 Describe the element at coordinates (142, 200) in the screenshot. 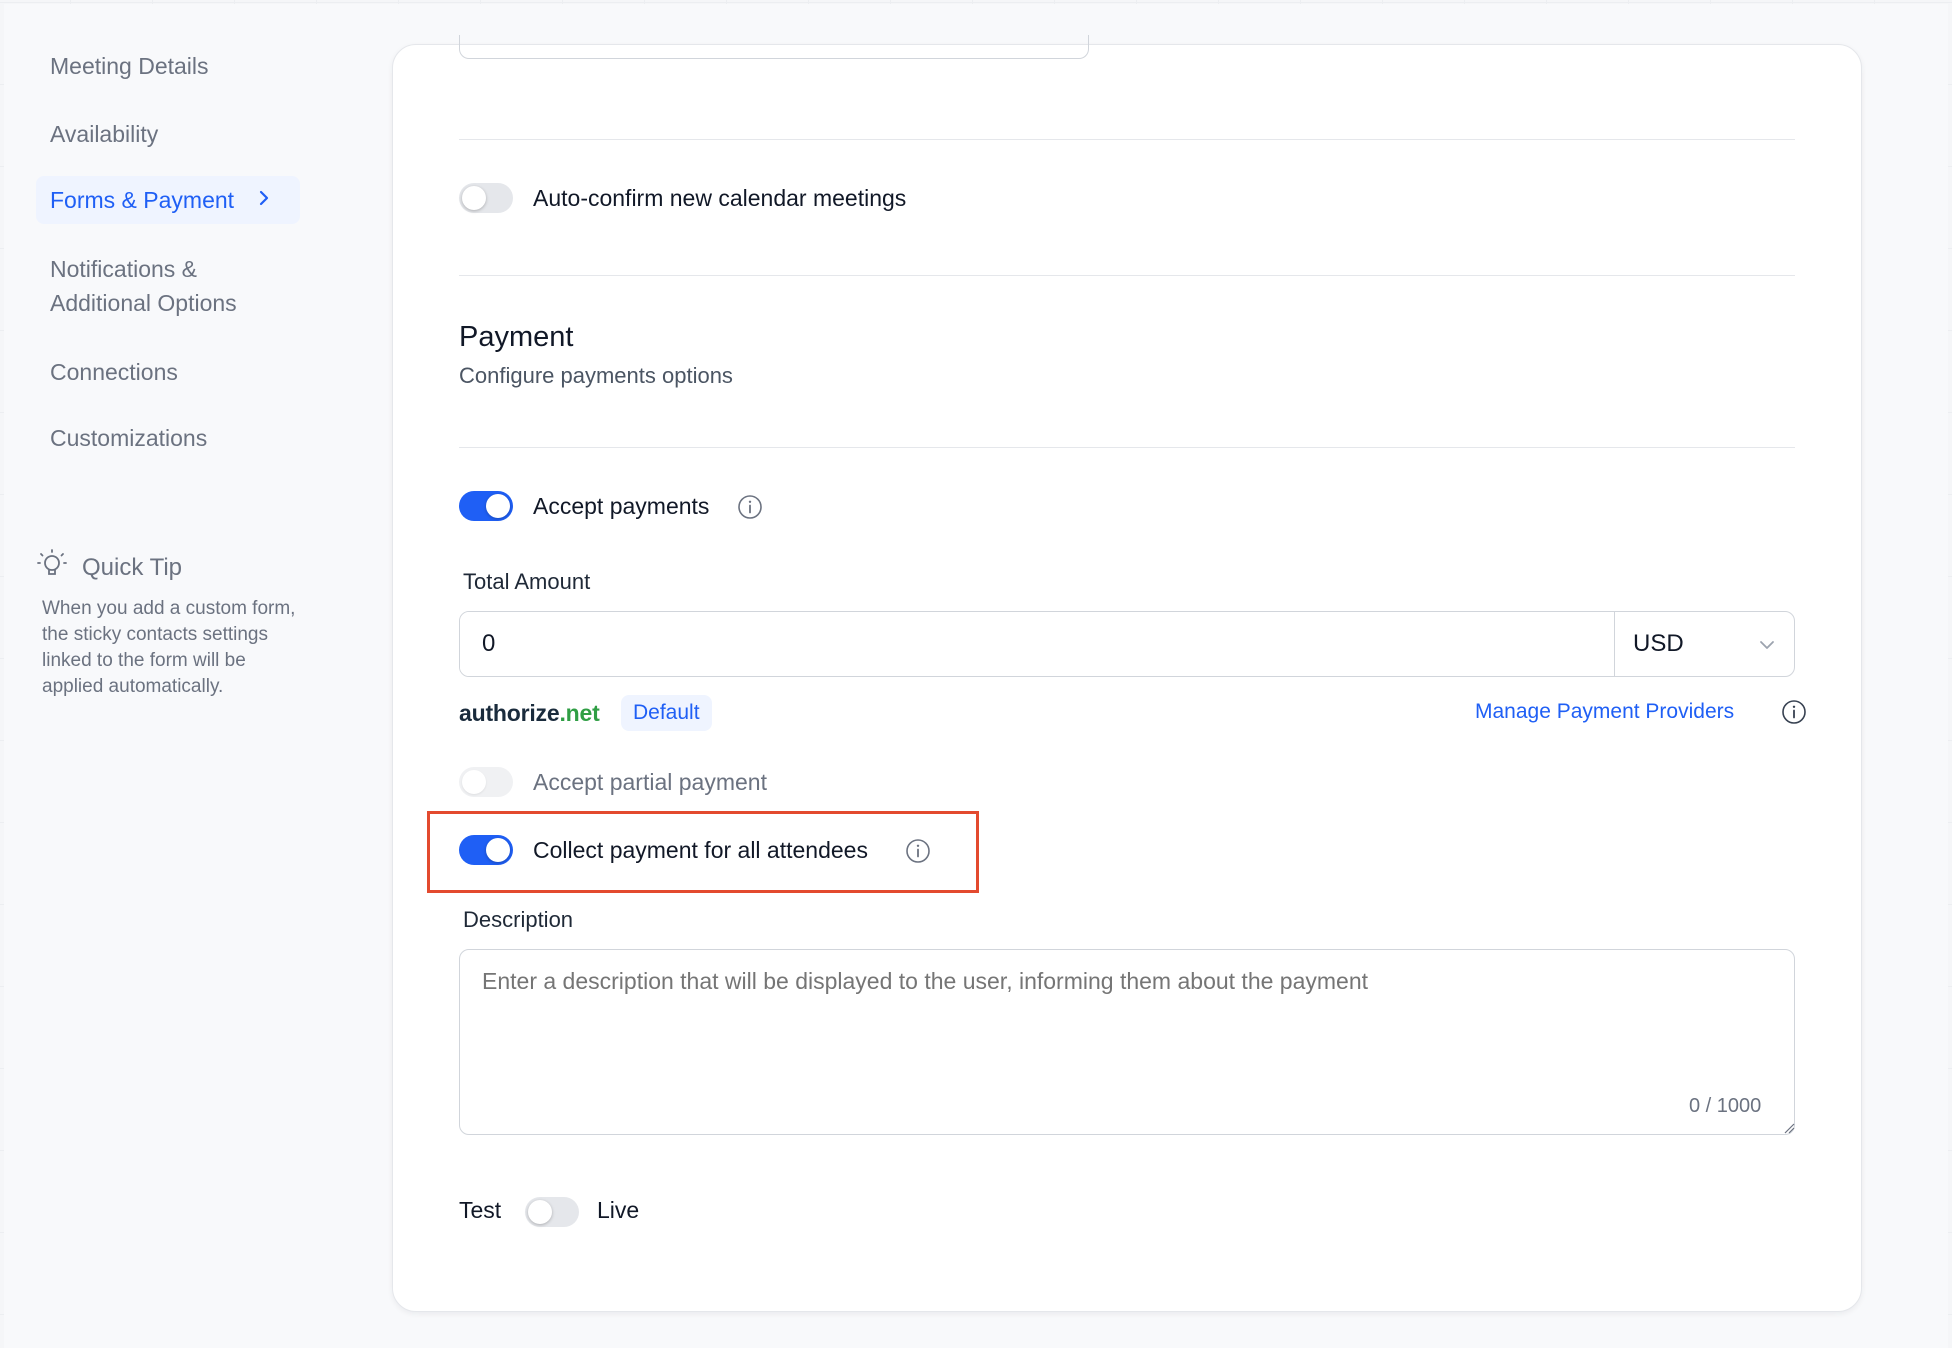

I see `sidebar-item-label: Forms & Payment` at that location.